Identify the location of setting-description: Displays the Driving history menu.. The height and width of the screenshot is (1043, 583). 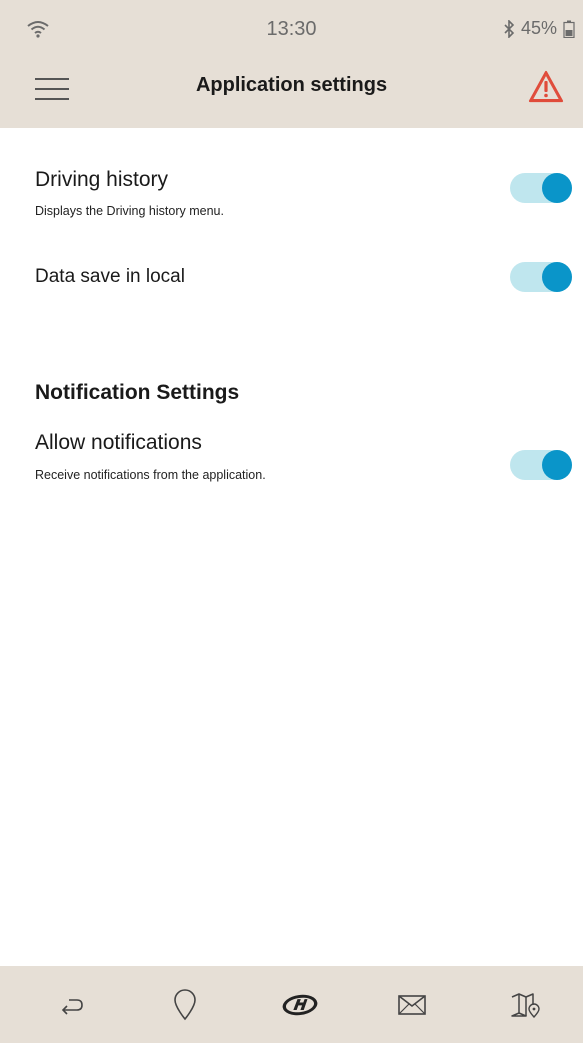
(129, 211).